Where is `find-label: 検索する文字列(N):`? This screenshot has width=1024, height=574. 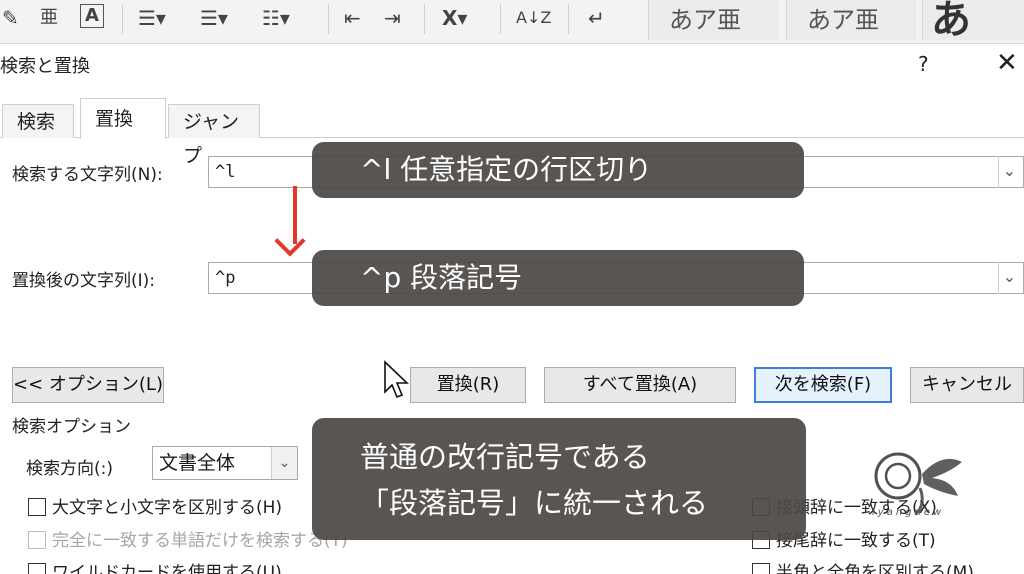
find-label: 検索する文字列(N): is located at coordinates (87, 175).